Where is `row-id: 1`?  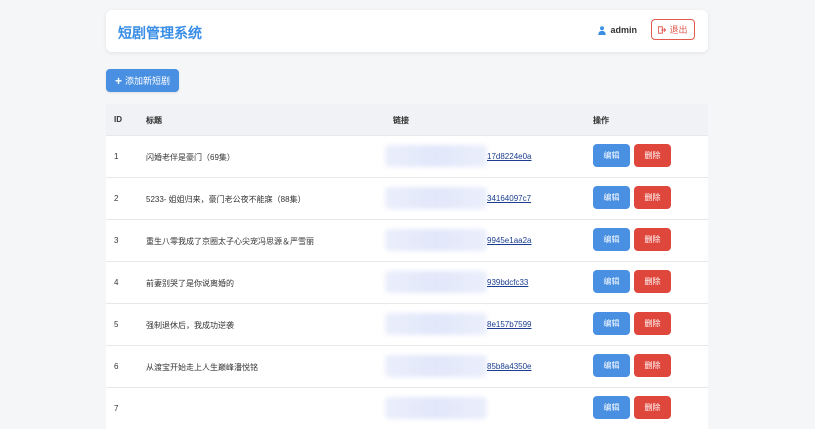 row-id: 1 is located at coordinates (116, 156).